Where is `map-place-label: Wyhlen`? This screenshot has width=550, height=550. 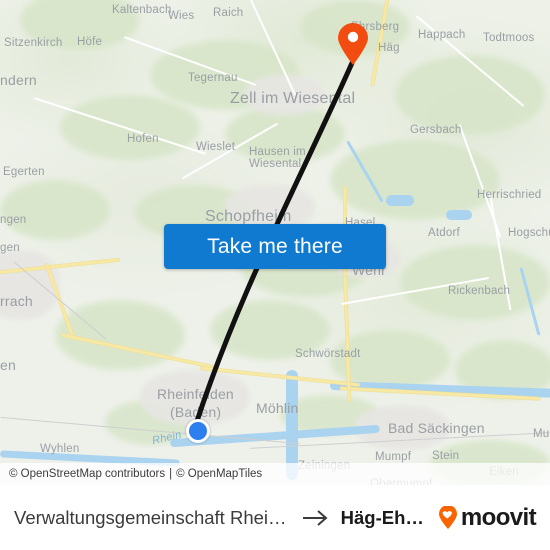 map-place-label: Wyhlen is located at coordinates (60, 449).